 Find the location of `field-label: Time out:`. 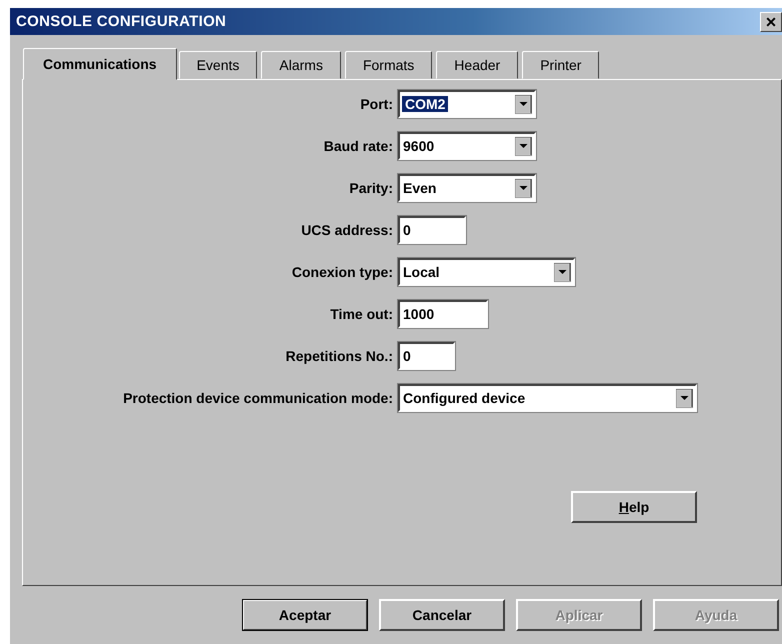

field-label: Time out: is located at coordinates (361, 314).